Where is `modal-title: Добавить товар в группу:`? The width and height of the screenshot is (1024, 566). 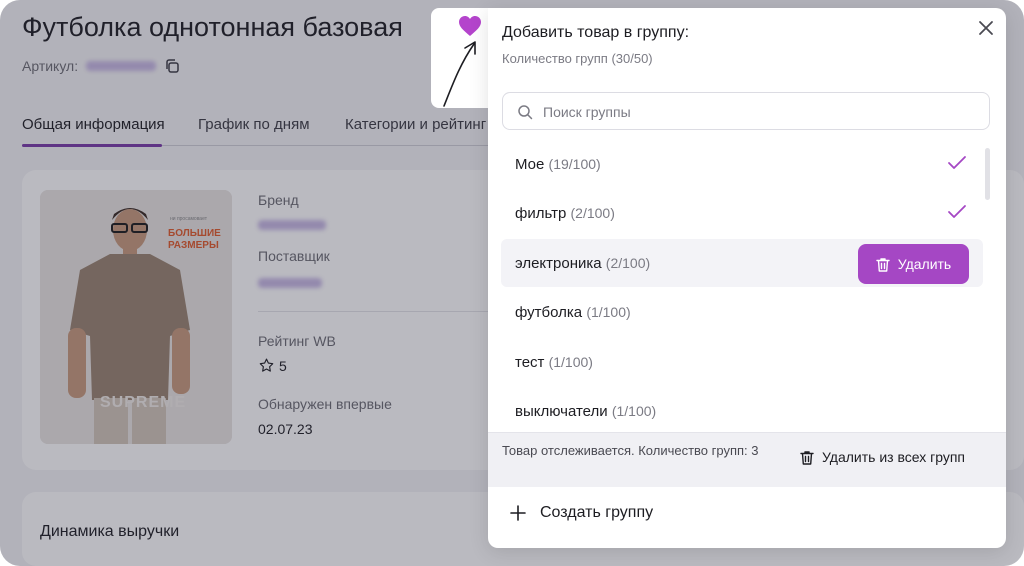 modal-title: Добавить товар в группу: is located at coordinates (596, 32).